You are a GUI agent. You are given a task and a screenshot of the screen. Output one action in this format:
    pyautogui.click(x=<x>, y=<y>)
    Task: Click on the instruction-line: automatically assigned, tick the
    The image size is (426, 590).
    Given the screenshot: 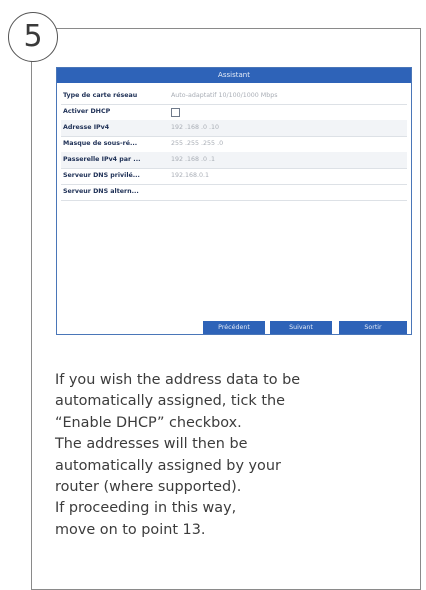 What is the action you would take?
    pyautogui.click(x=170, y=401)
    